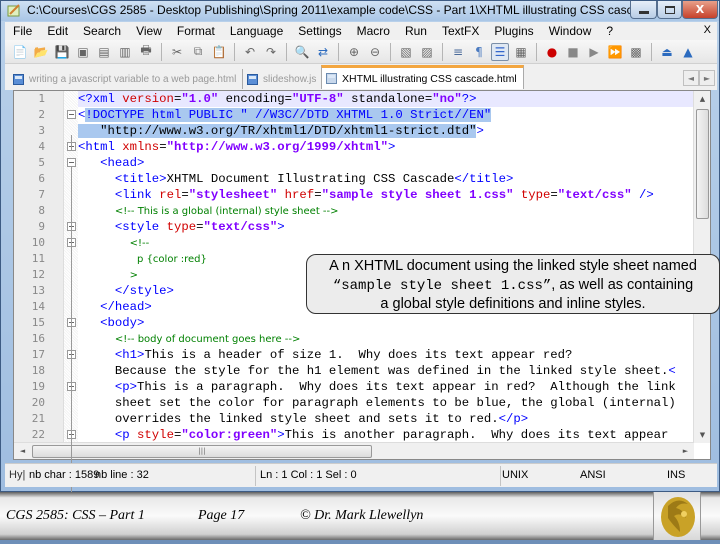 The width and height of the screenshot is (720, 544). Describe the element at coordinates (271, 52) in the screenshot. I see `redo-button: ↷` at that location.